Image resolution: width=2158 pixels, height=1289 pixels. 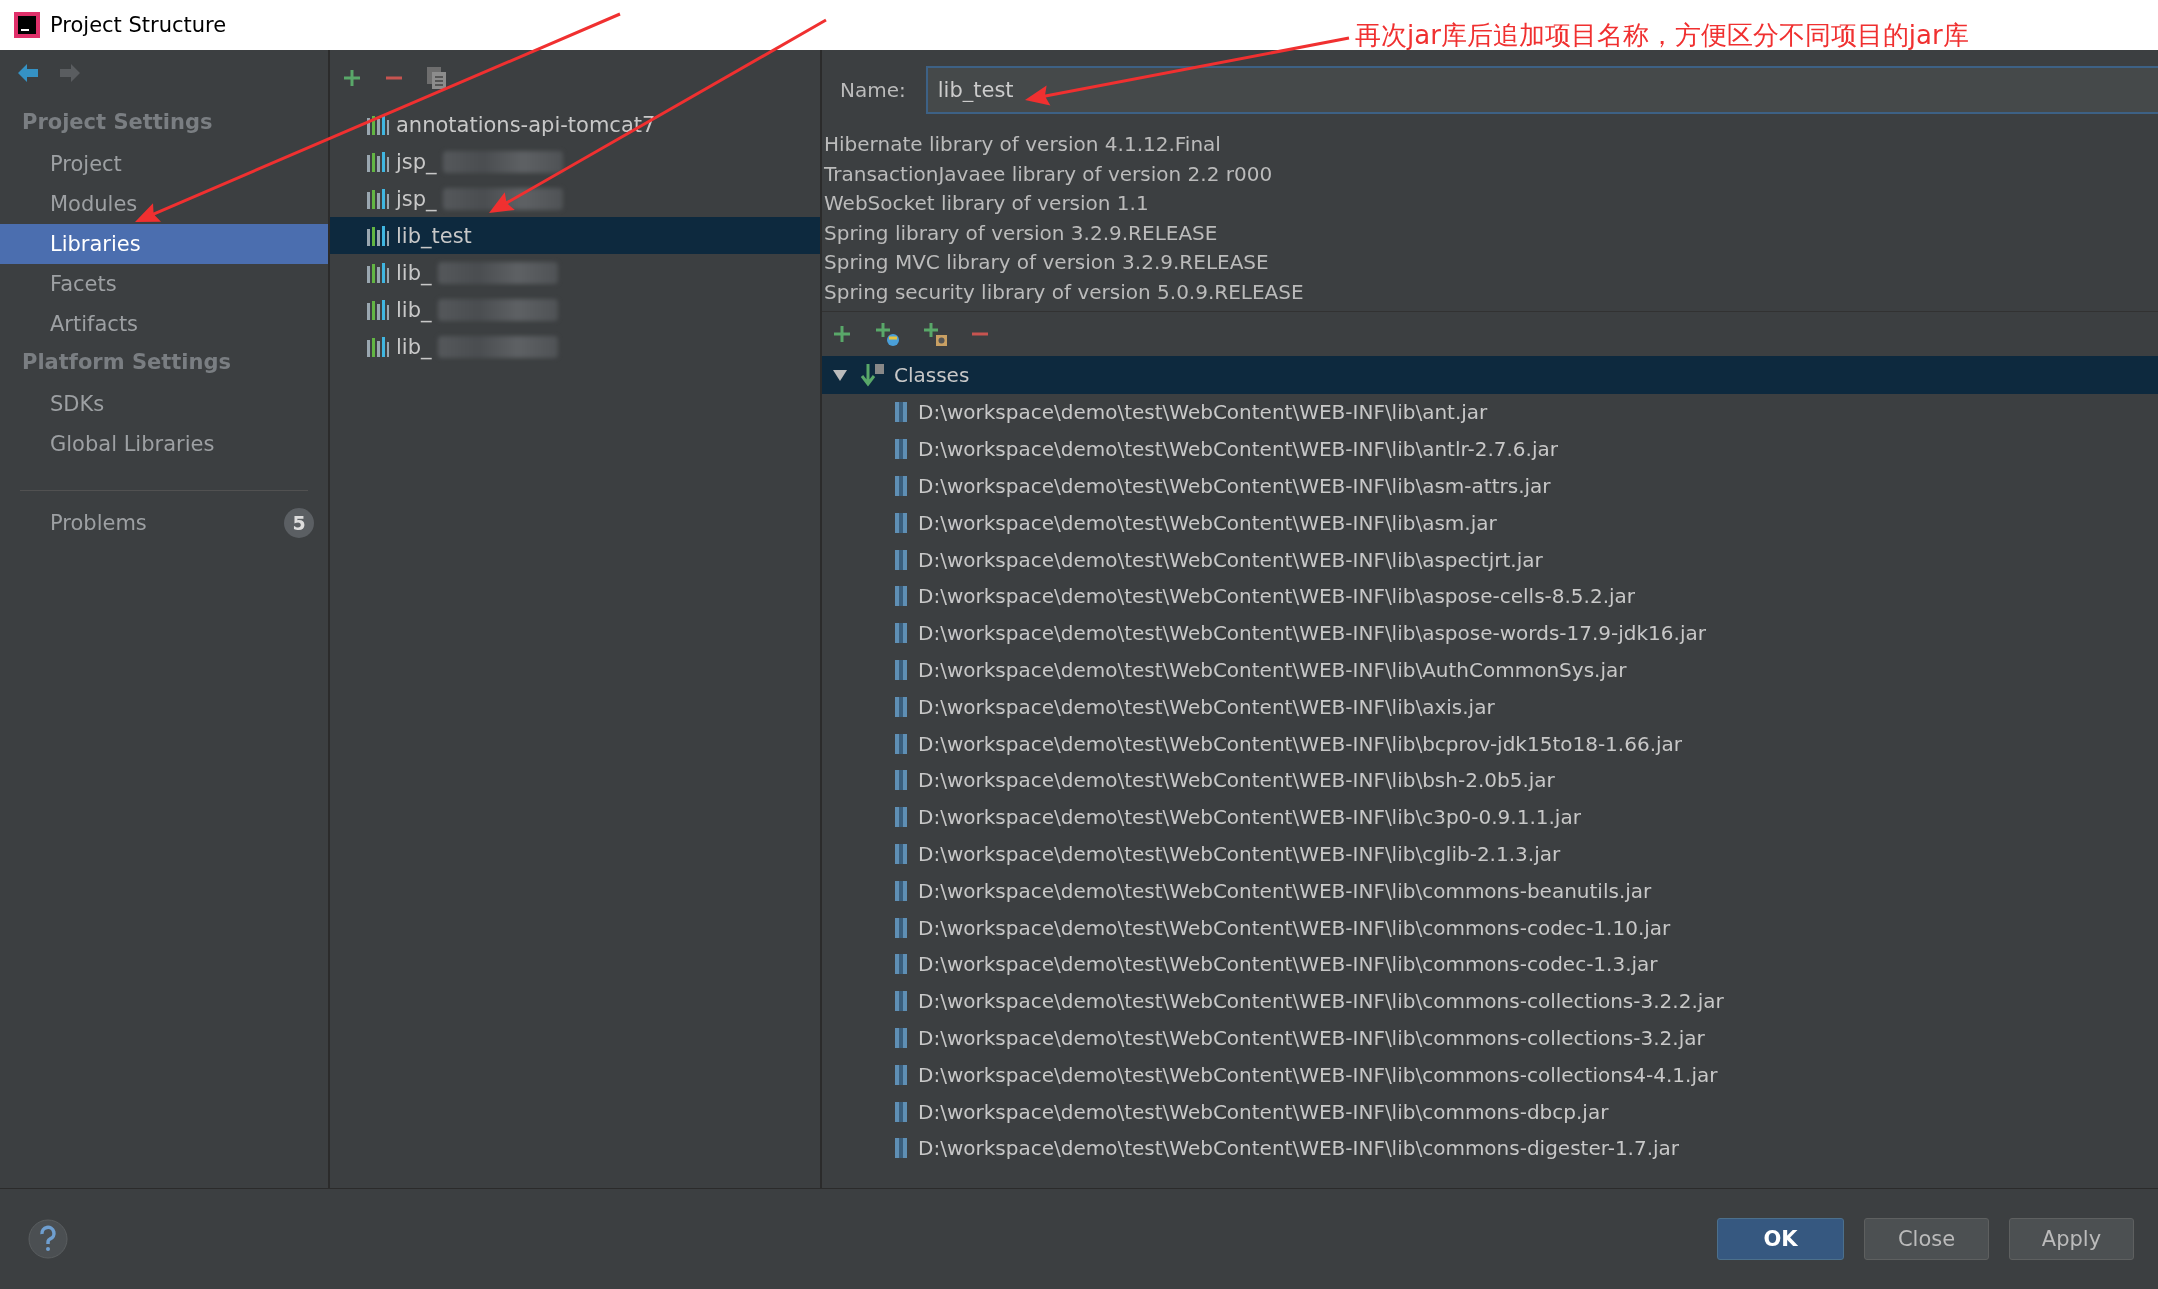 What do you see at coordinates (164, 164) in the screenshot?
I see `sidebar-item: Project` at bounding box center [164, 164].